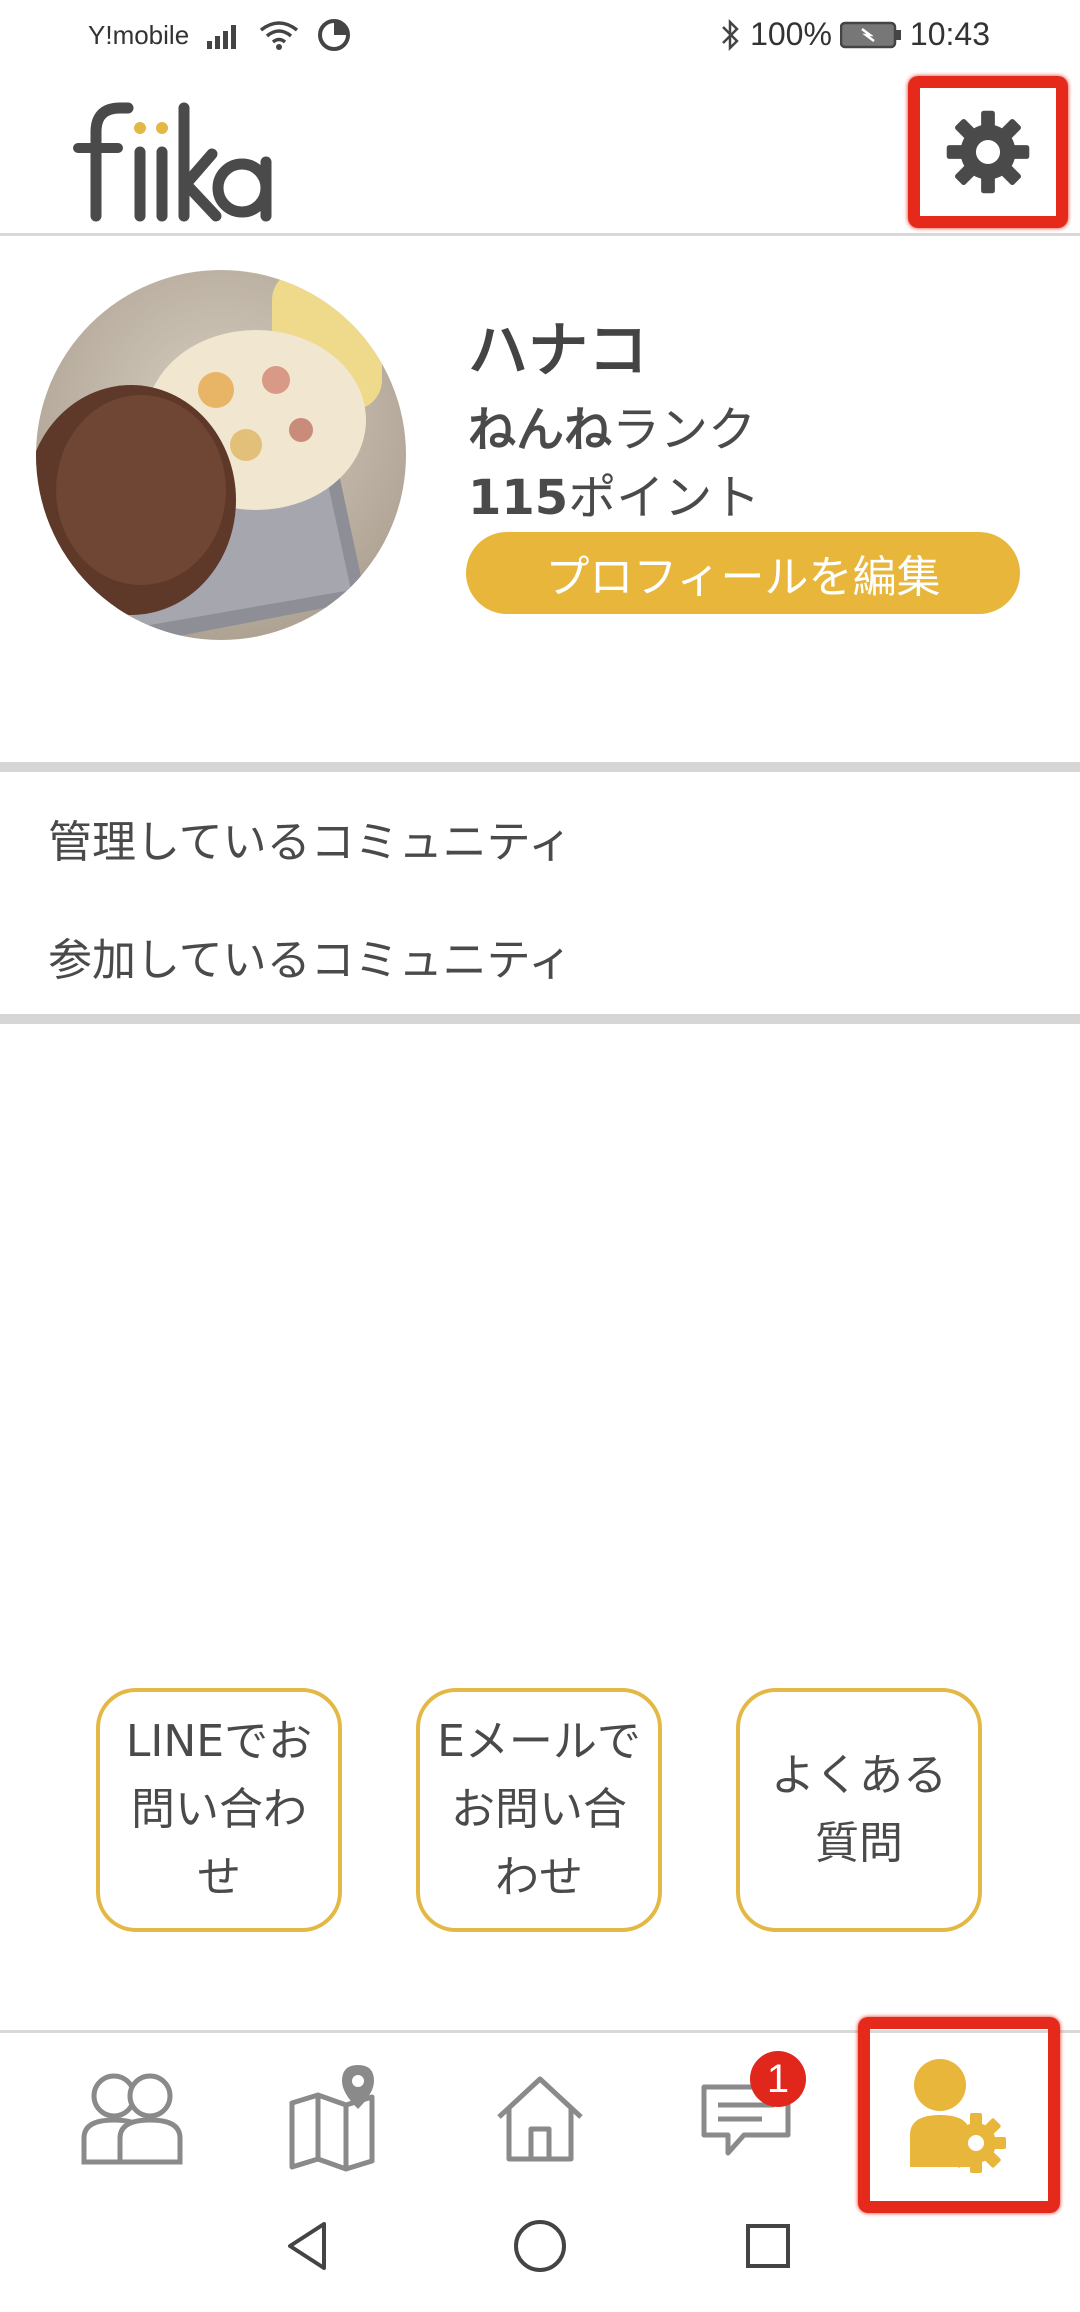 This screenshot has height=2312, width=1080. I want to click on settings-button, so click(988, 152).